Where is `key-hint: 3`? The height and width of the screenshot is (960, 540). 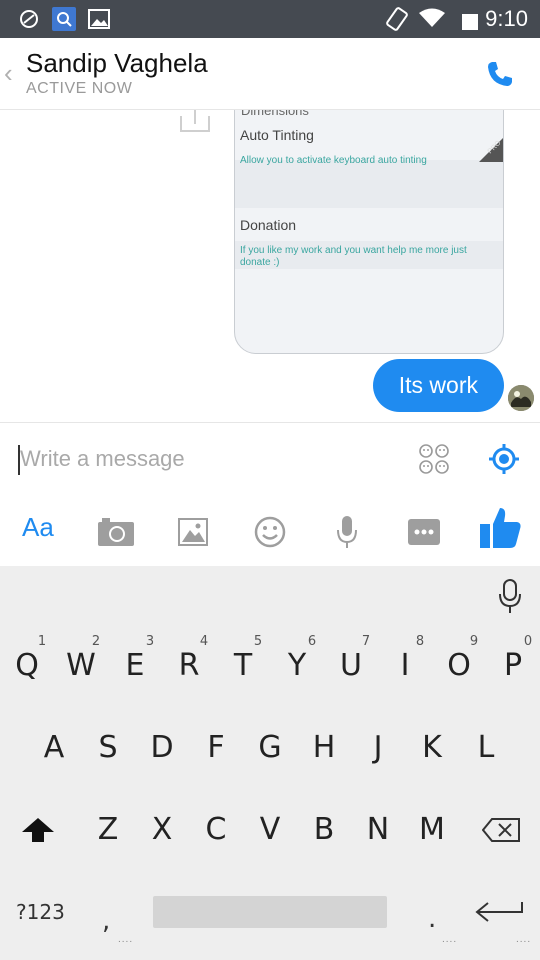
key-hint: 3 is located at coordinates (150, 641).